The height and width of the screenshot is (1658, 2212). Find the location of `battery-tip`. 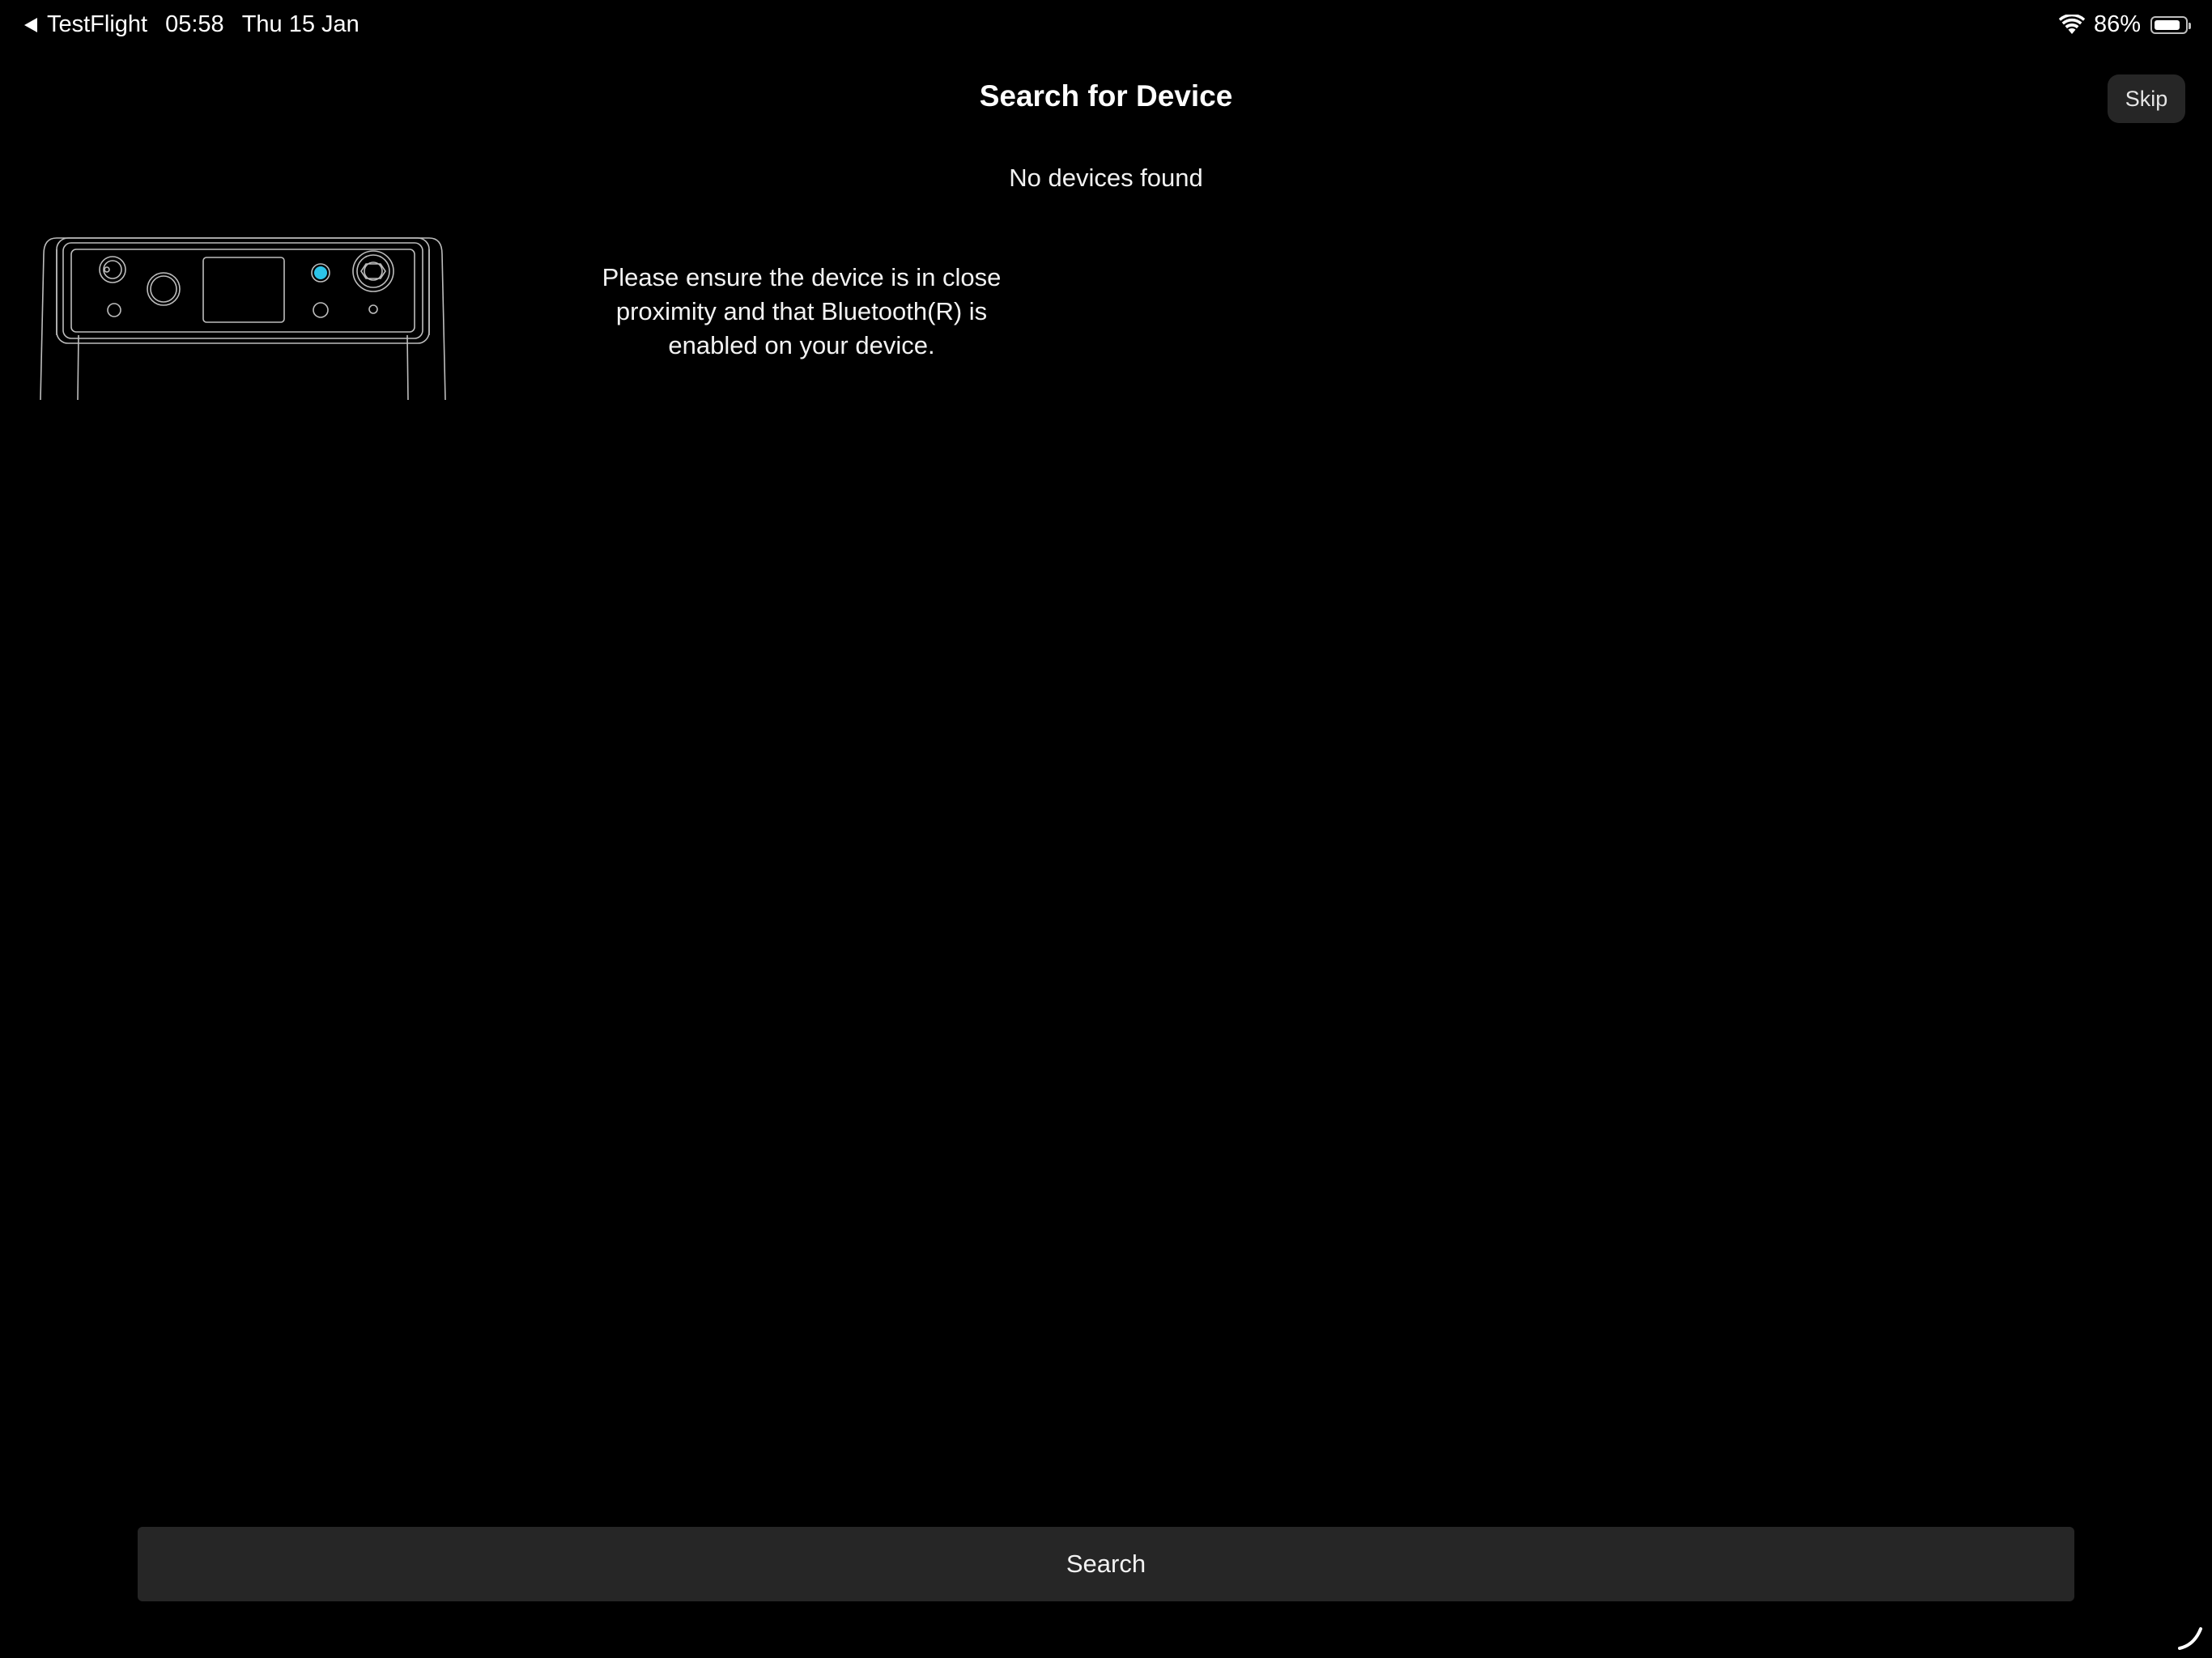

battery-tip is located at coordinates (2190, 25).